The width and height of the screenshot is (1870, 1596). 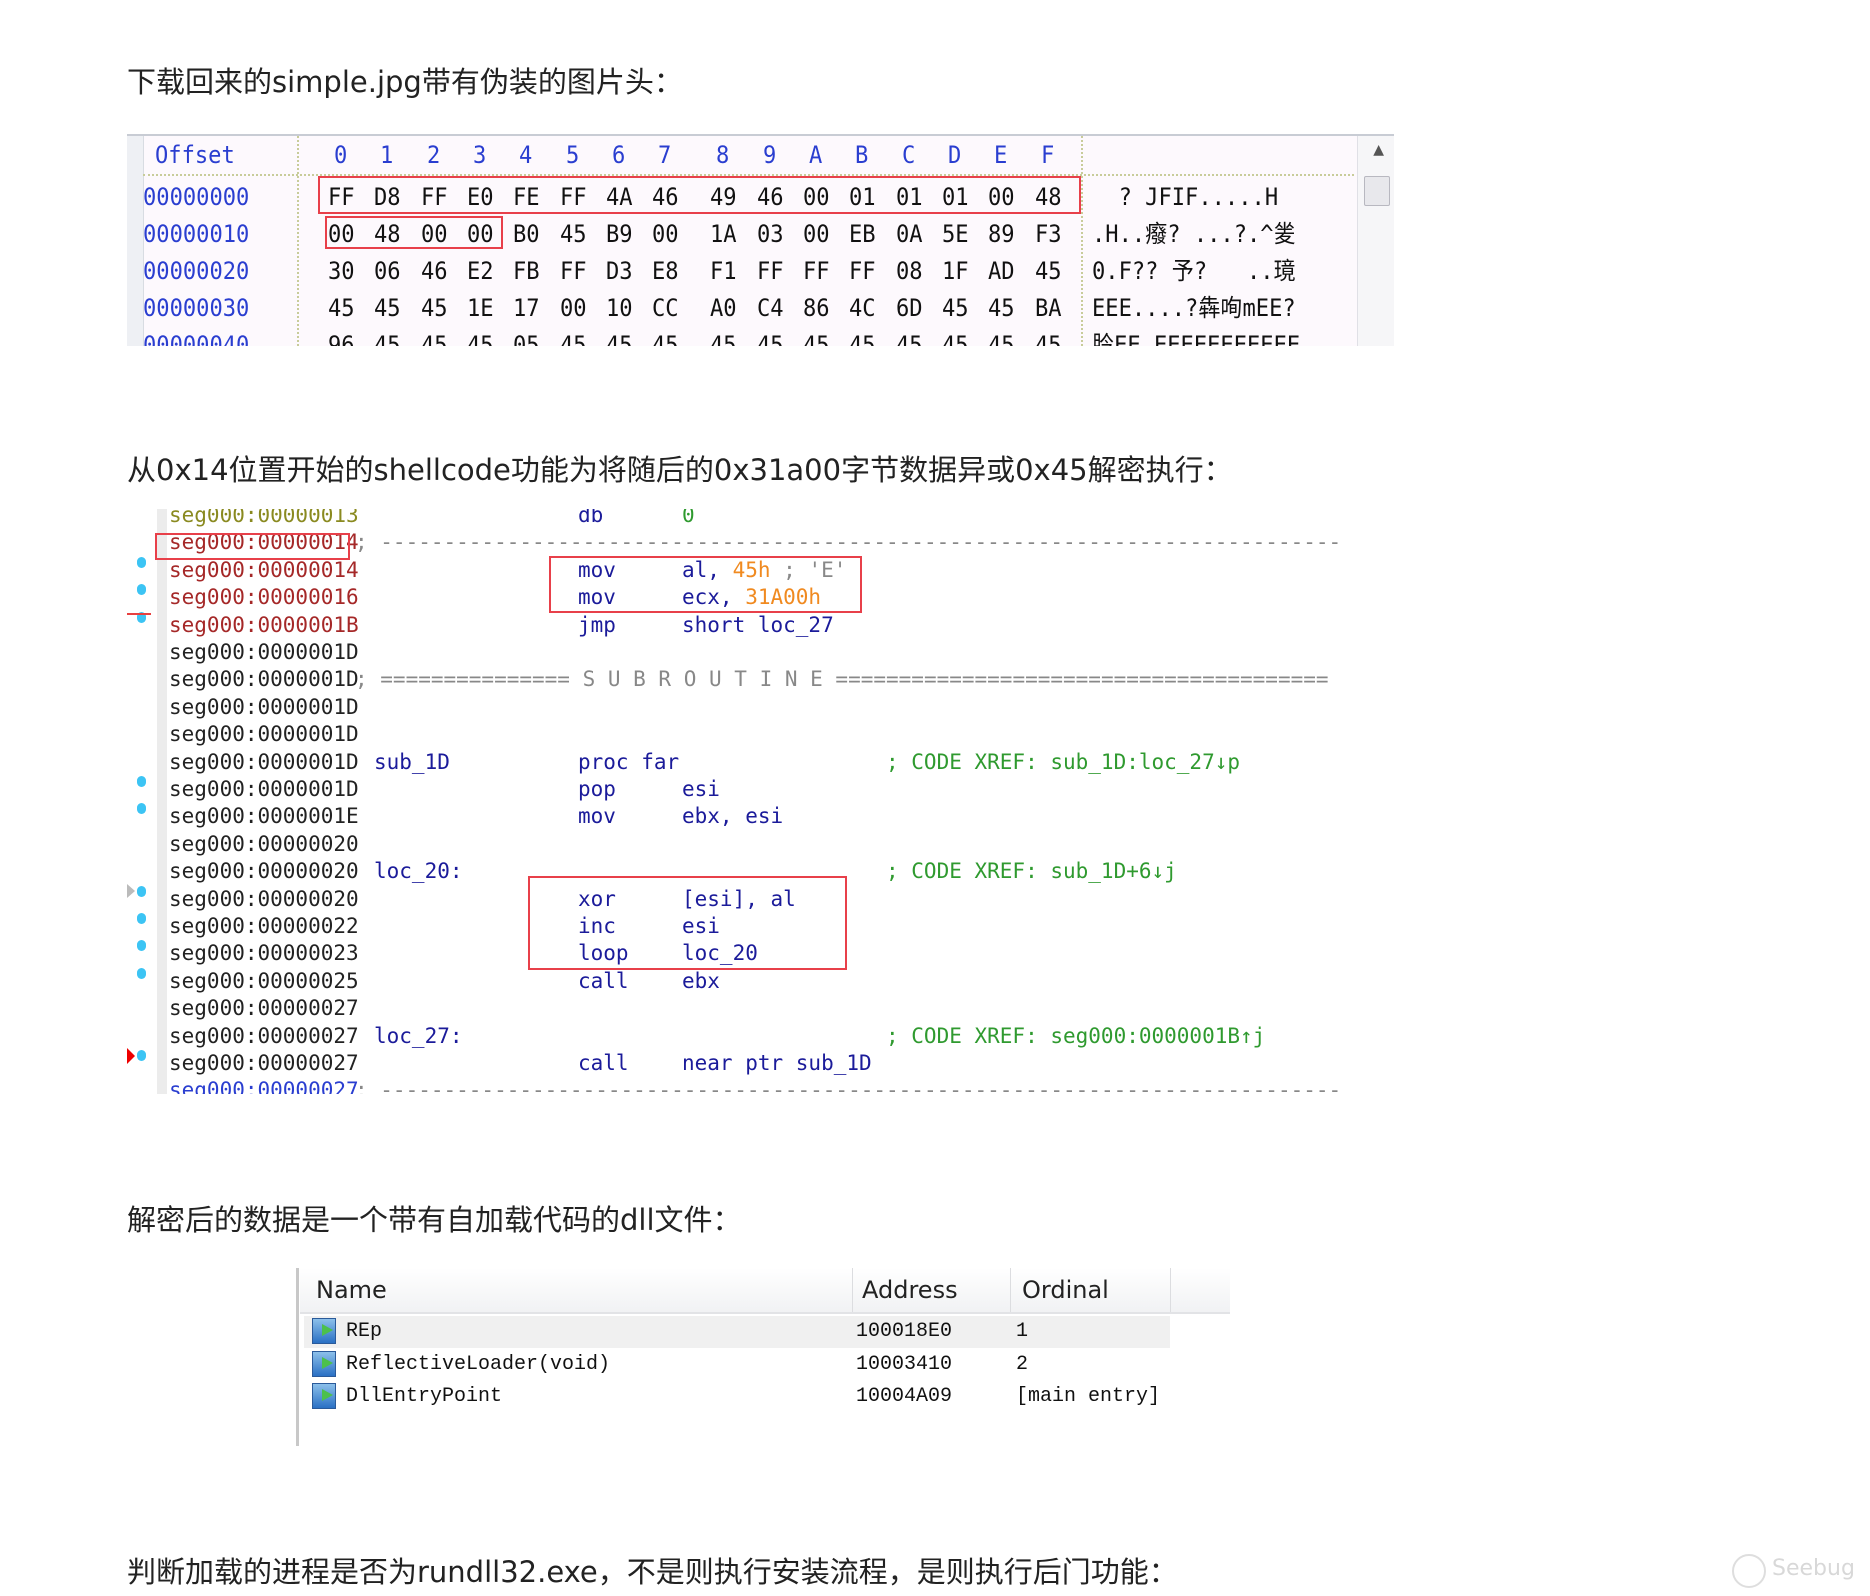 I want to click on hex-byte: 06, so click(x=387, y=271).